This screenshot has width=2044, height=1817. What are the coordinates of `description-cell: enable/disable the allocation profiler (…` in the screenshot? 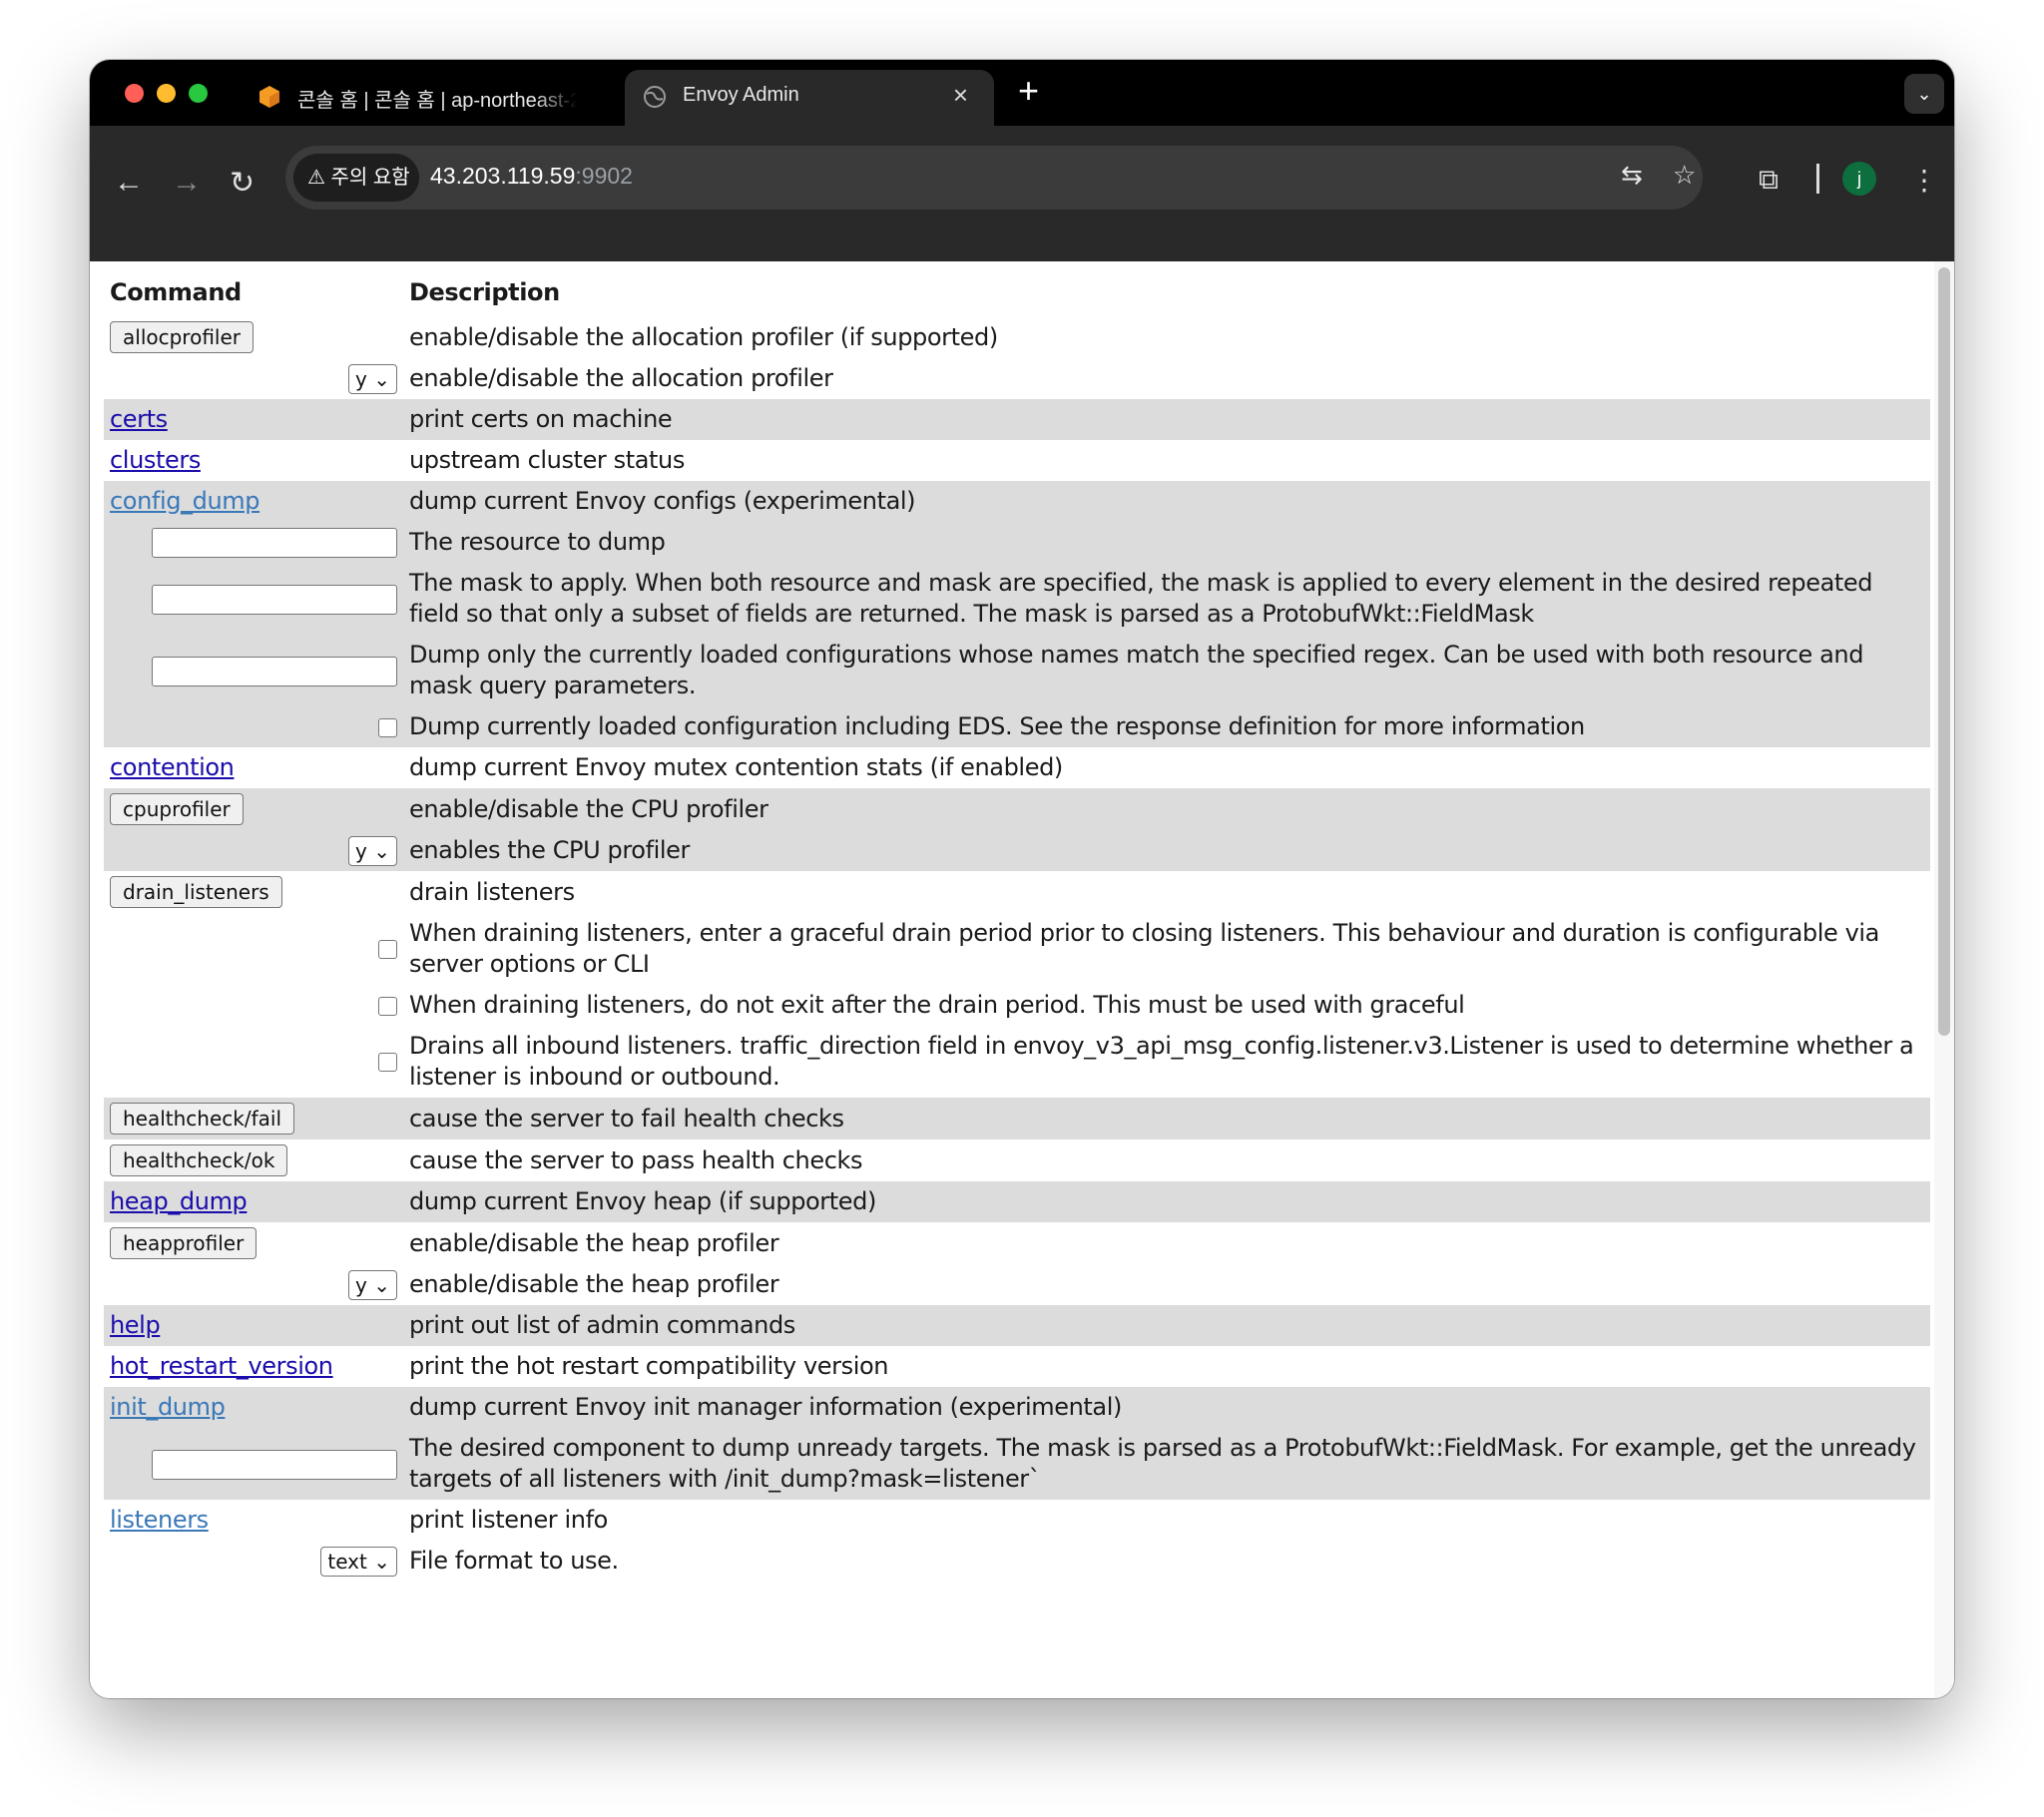 It's located at (703, 336).